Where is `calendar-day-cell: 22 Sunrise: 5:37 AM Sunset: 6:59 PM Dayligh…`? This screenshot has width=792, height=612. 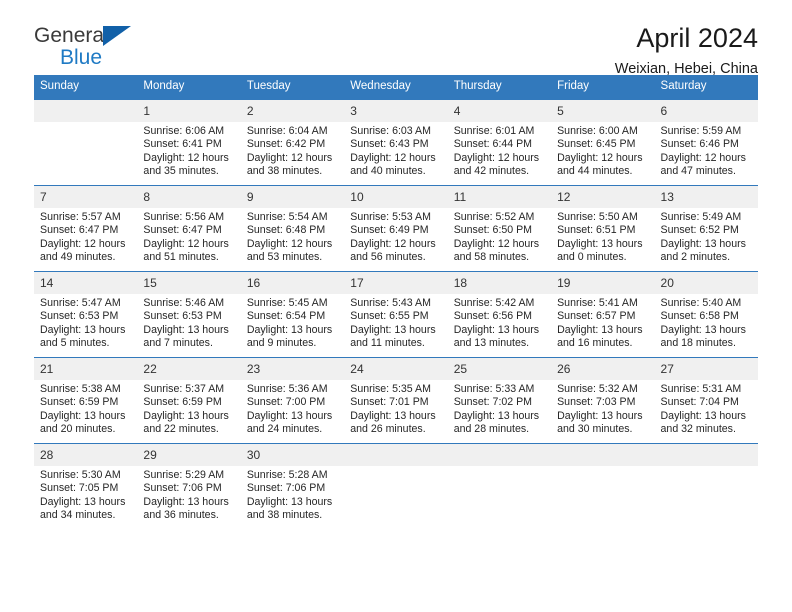 calendar-day-cell: 22 Sunrise: 5:37 AM Sunset: 6:59 PM Dayligh… is located at coordinates (189, 400).